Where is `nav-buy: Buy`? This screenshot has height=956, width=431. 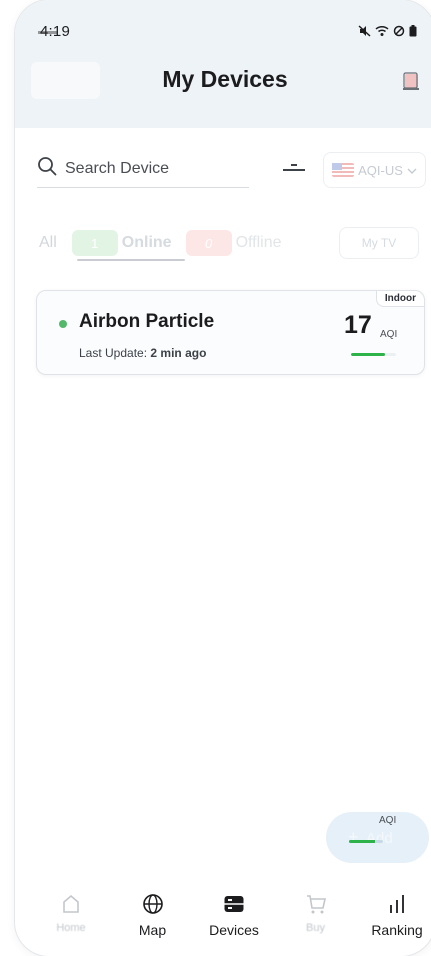 nav-buy: Buy is located at coordinates (316, 924).